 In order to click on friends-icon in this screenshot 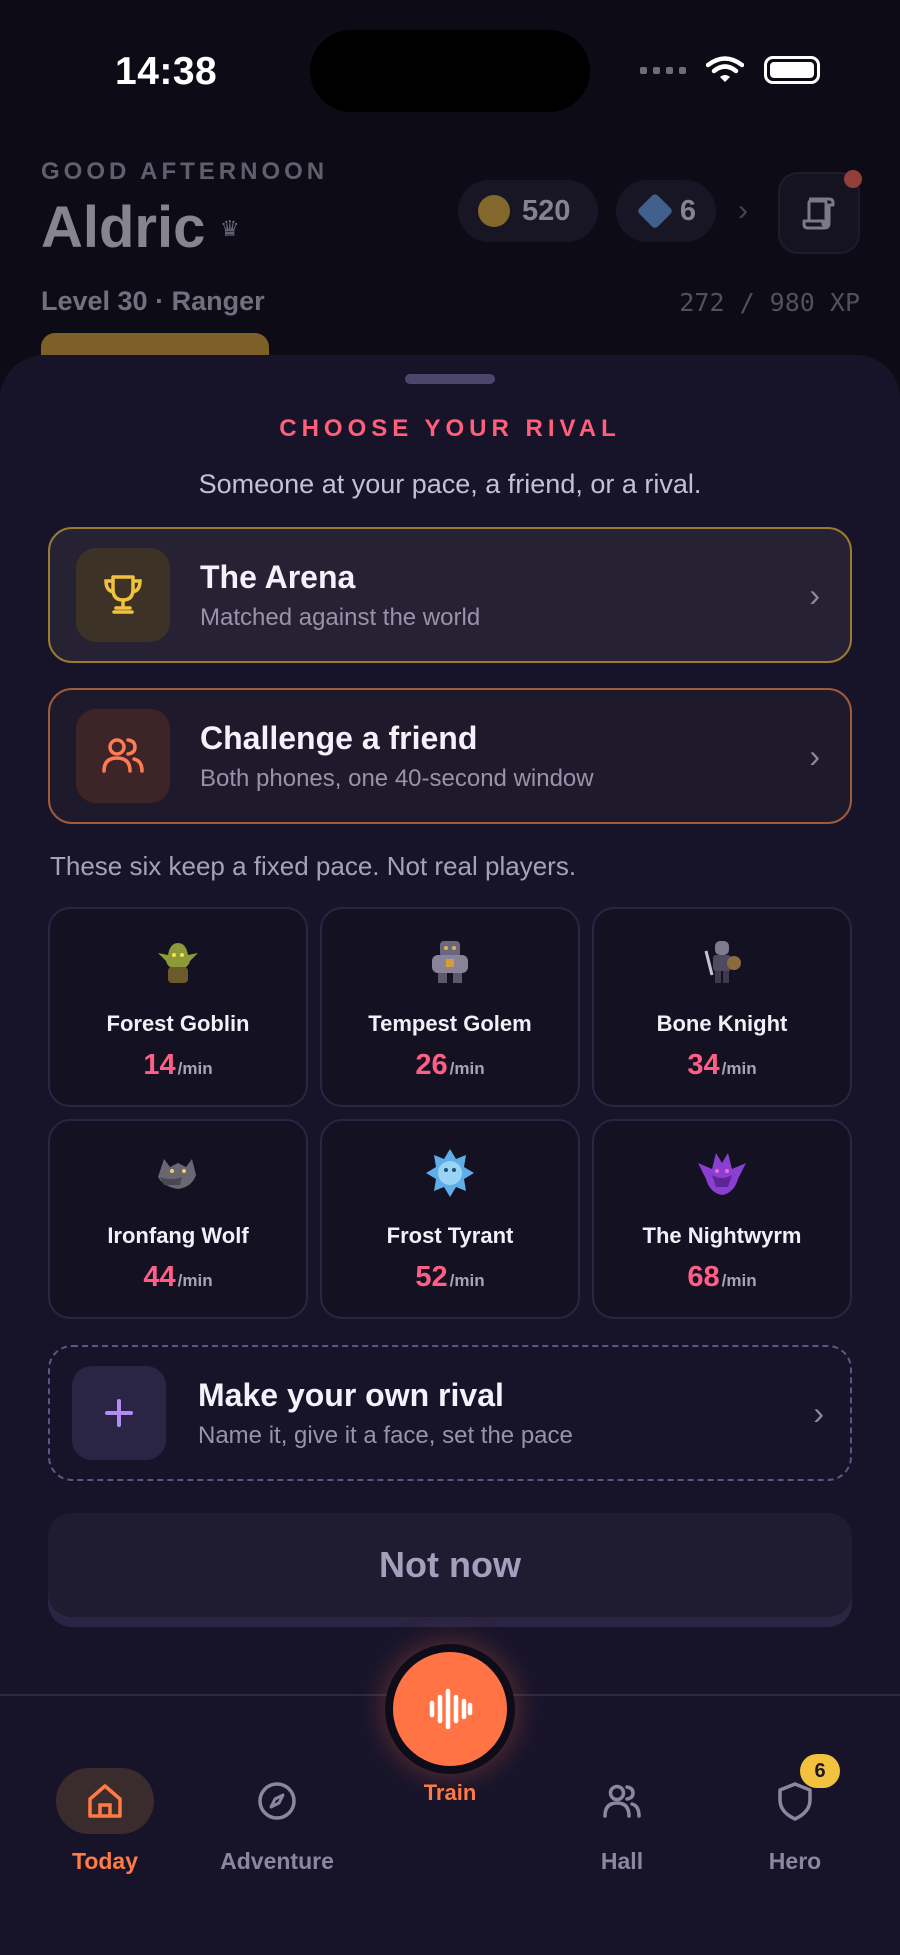, I will do `click(123, 756)`.